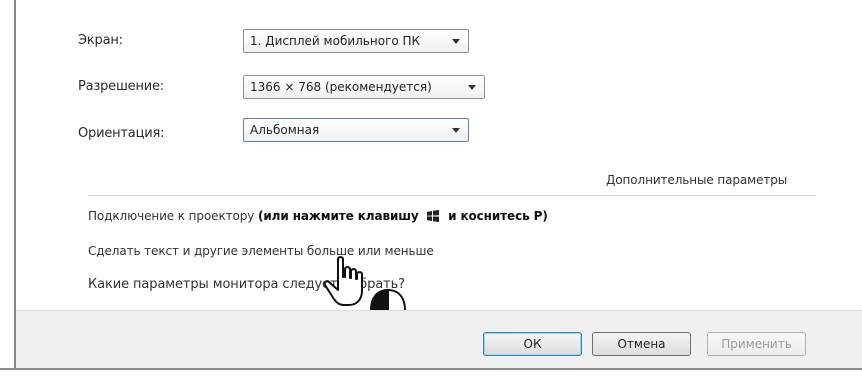  I want to click on resolution-select-value: 1366 × 768 (рекомендуется), so click(341, 87).